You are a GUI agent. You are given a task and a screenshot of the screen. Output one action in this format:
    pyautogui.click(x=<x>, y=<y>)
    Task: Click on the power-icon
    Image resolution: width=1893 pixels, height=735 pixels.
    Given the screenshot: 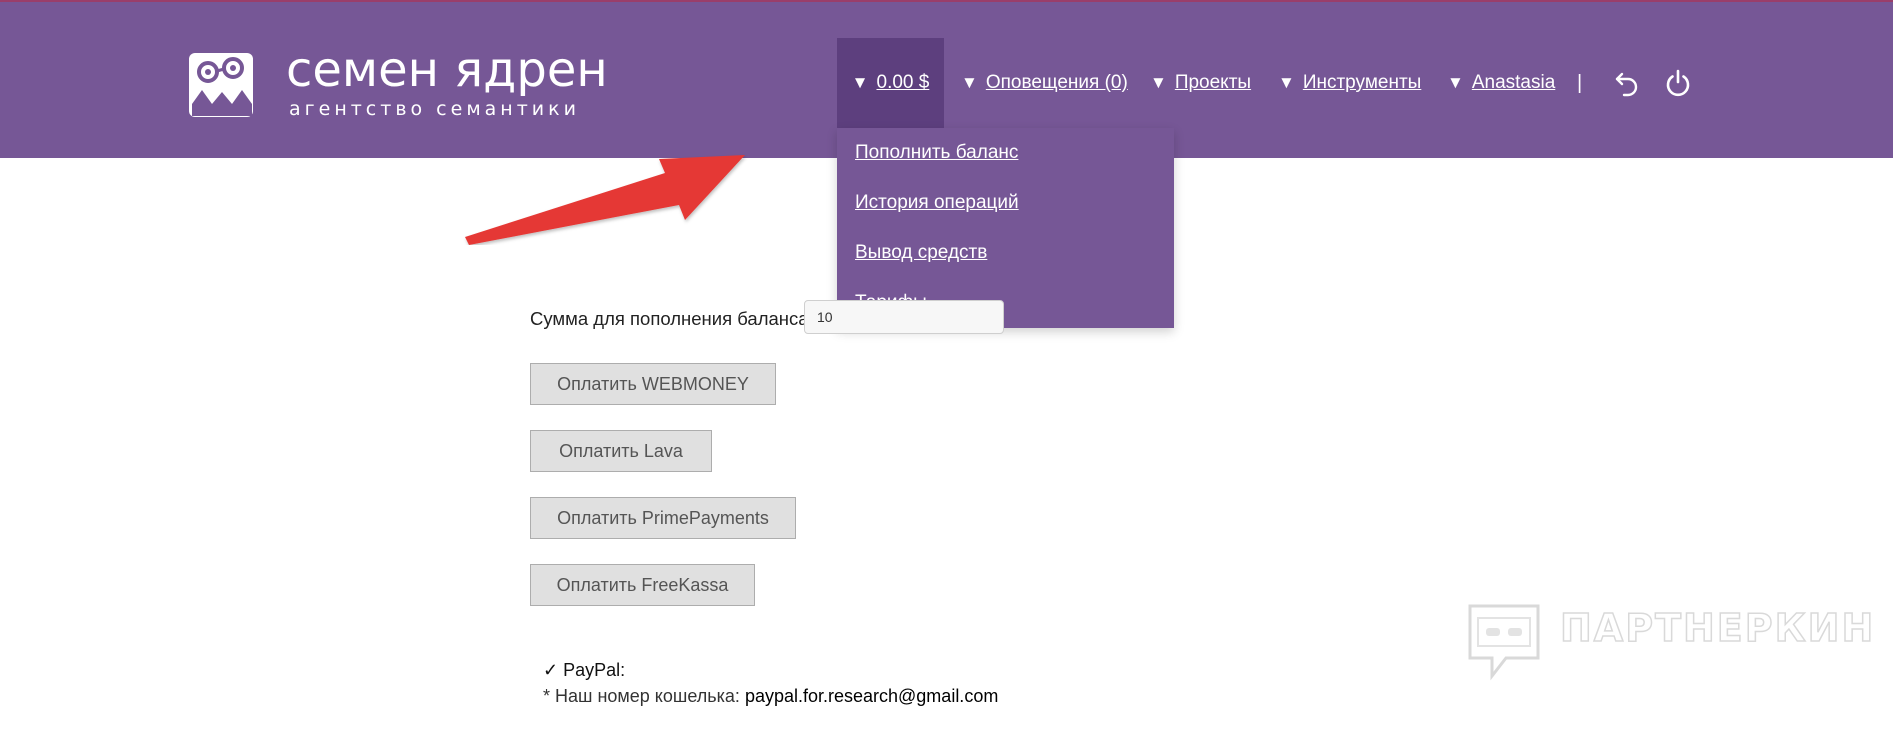 What is the action you would take?
    pyautogui.click(x=1678, y=83)
    